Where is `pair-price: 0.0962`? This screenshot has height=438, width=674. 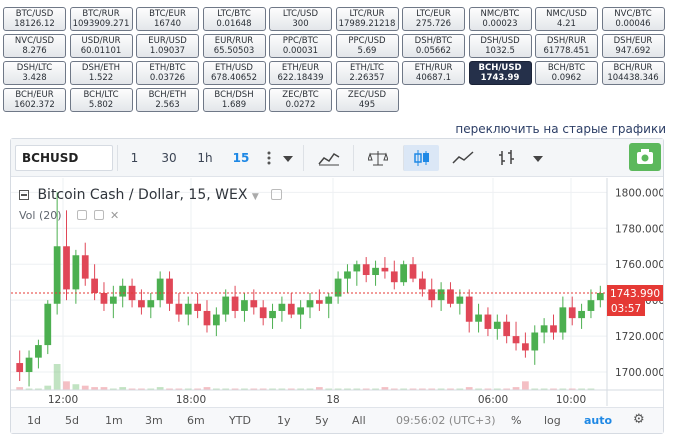 pair-price: 0.0962 is located at coordinates (566, 78).